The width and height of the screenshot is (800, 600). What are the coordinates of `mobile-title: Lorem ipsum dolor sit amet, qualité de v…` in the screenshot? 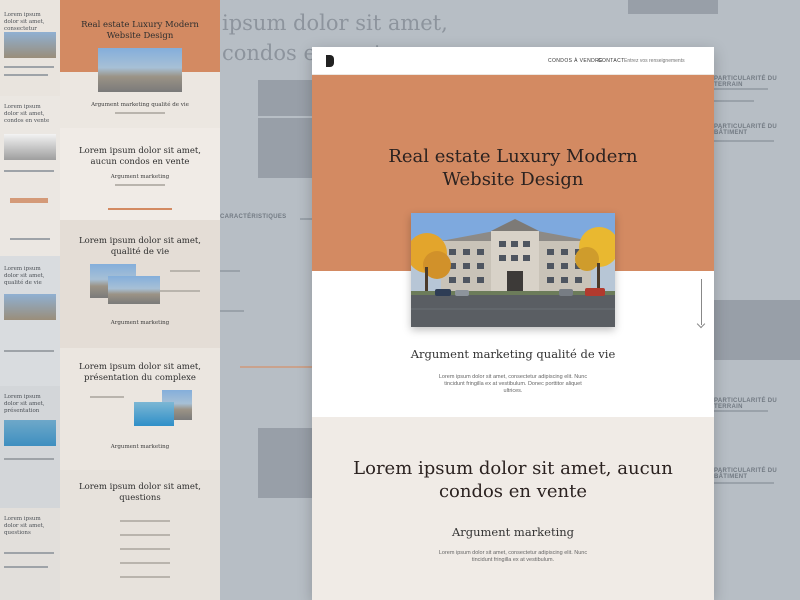 It's located at (24, 276).